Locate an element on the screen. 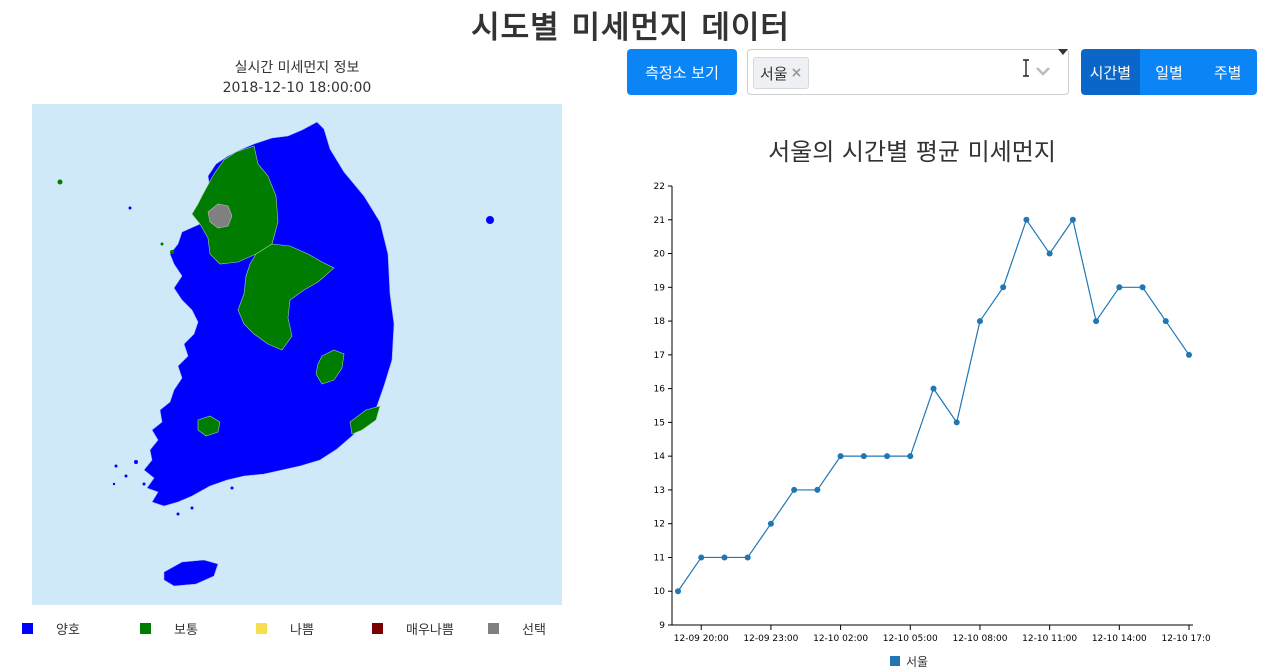 The height and width of the screenshot is (670, 1261). legend-label: 나쁨 is located at coordinates (302, 630).